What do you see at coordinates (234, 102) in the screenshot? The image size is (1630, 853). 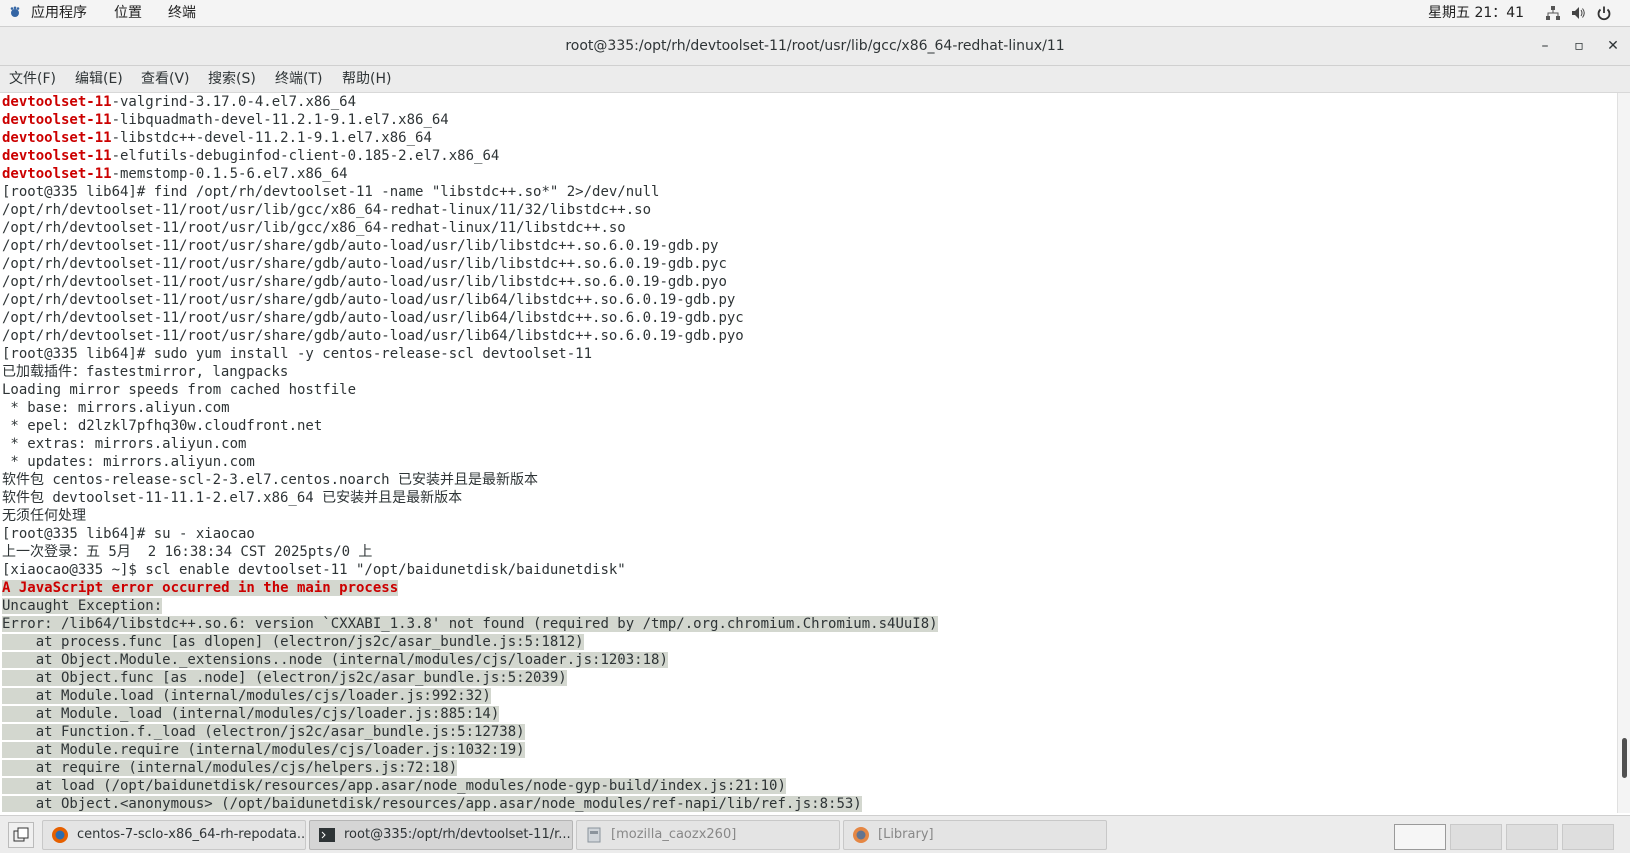 I see `terminal-text: -valgrind-3.17.0-4.el7.x86_64` at bounding box center [234, 102].